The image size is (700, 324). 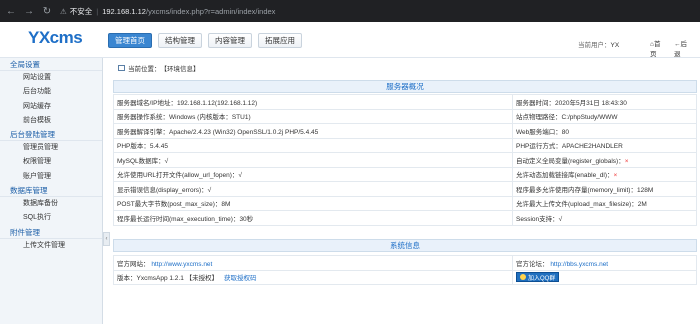 I want to click on breadcrumb: 当前位置： 【环境信息】, so click(x=159, y=68).